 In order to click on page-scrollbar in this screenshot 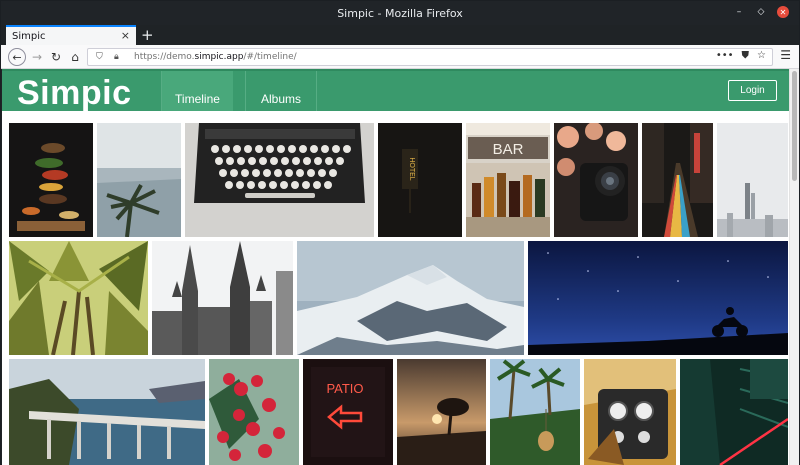, I will do `click(794, 267)`.